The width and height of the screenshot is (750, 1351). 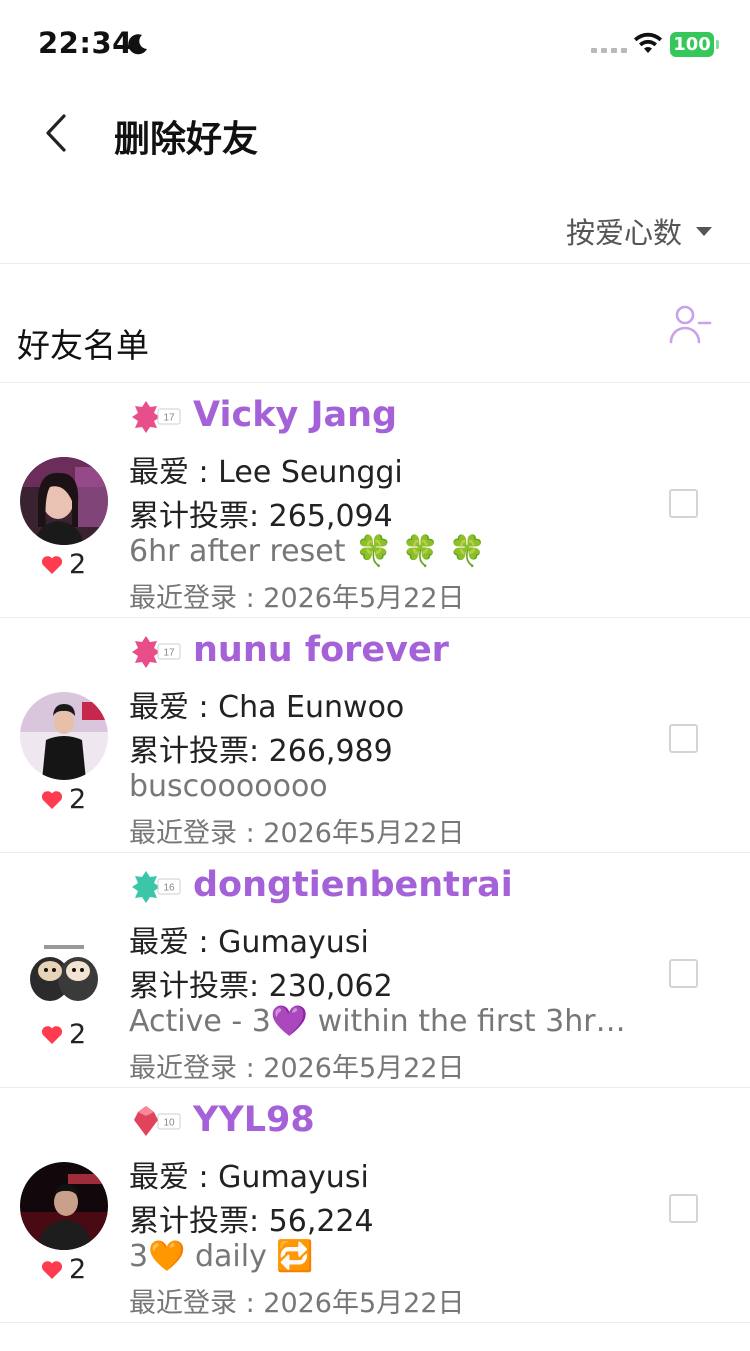 I want to click on wifi-icon, so click(x=648, y=42).